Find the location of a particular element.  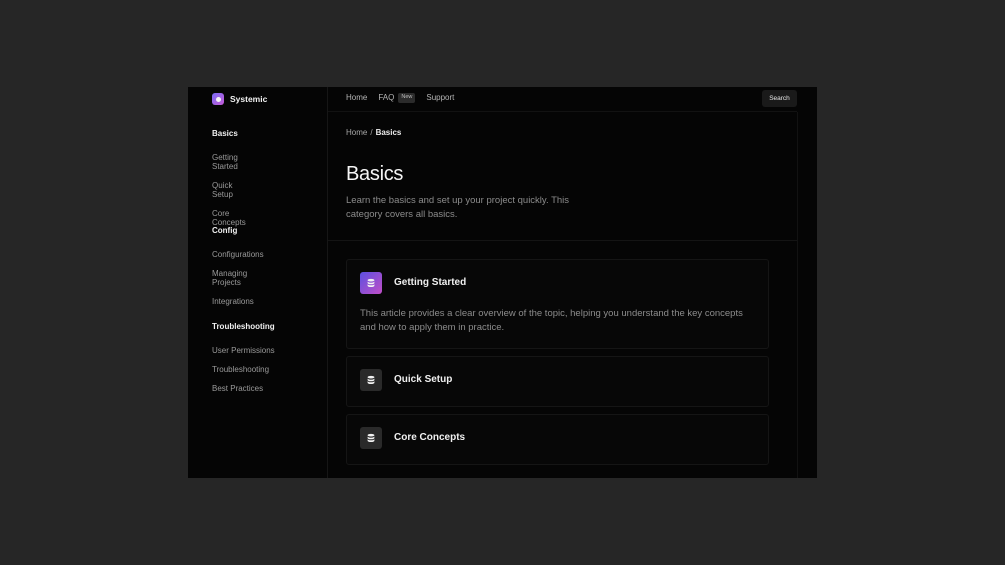

sidebar-item-best-practices: Best Practices is located at coordinates (243, 388).